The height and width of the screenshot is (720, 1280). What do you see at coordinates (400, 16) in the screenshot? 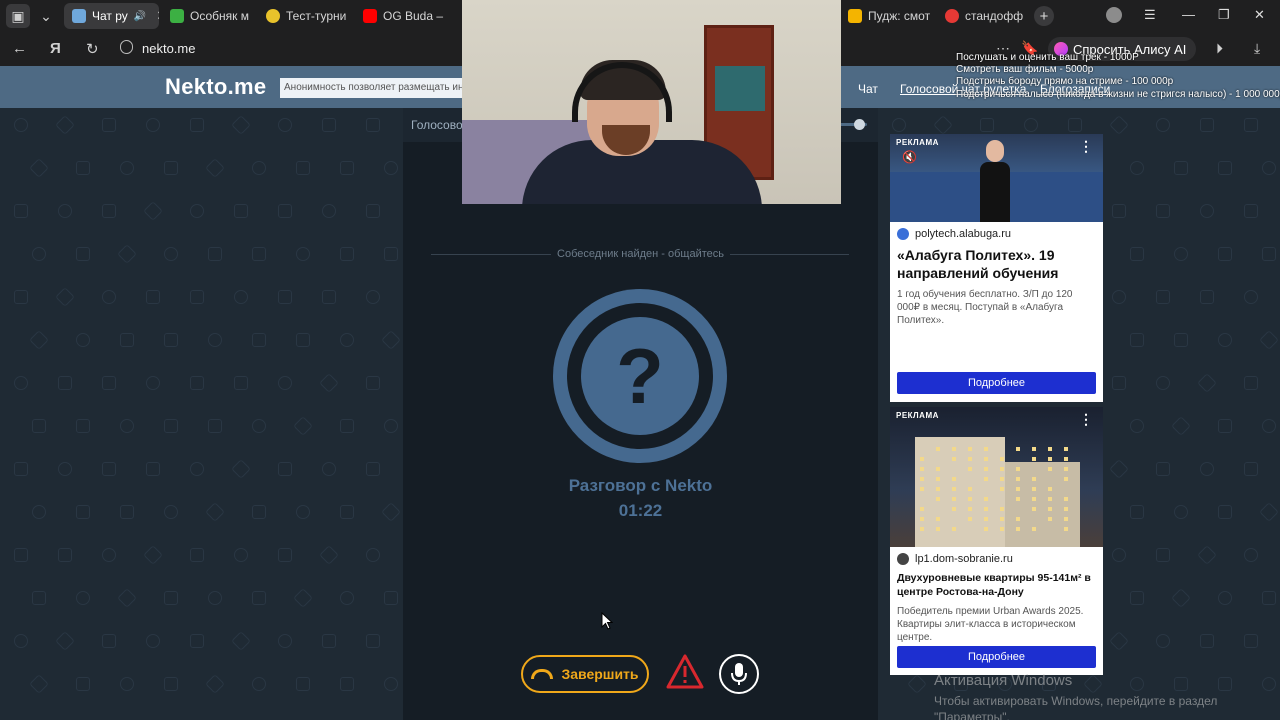
I see `tab-og-buda: OG Buda –` at bounding box center [400, 16].